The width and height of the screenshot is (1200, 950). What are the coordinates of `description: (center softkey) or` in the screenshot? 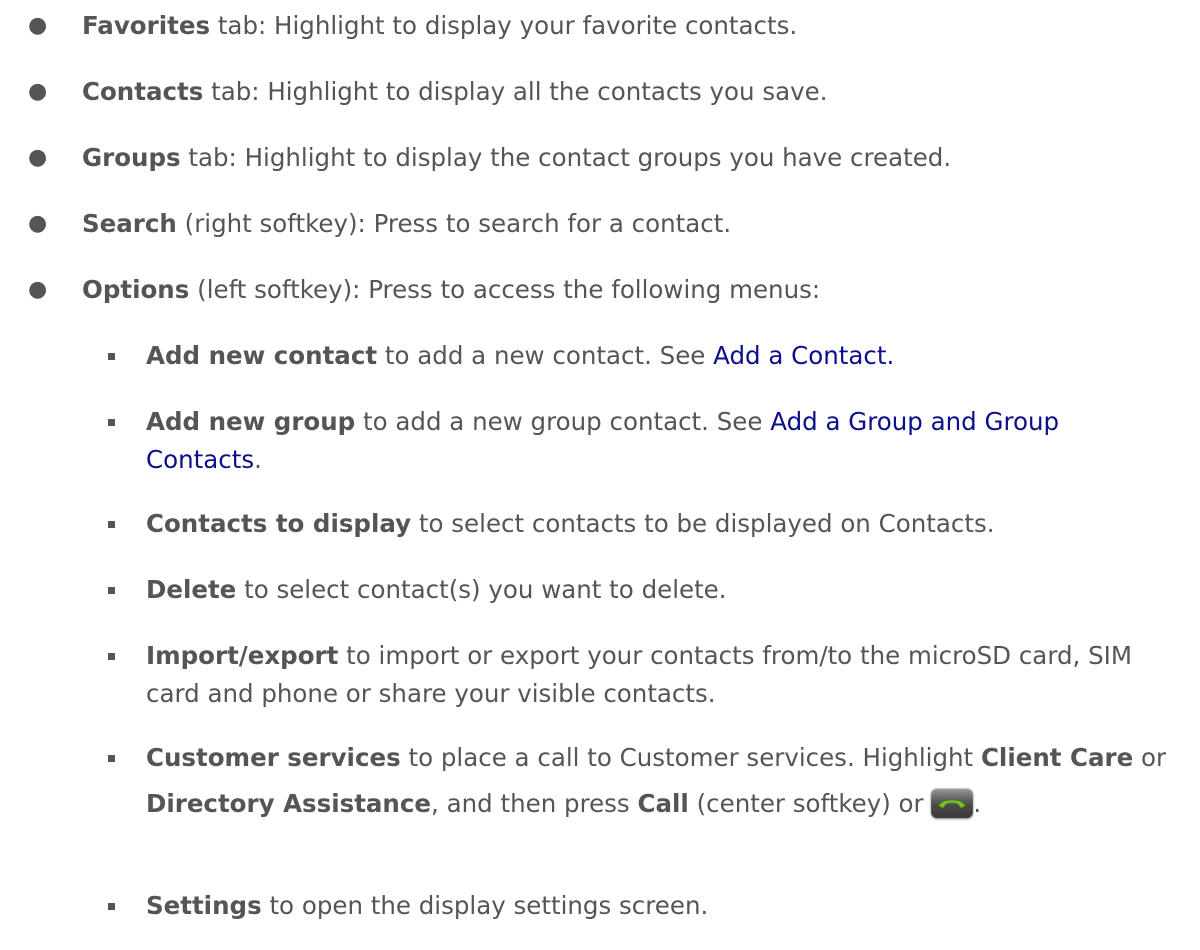 It's located at (810, 803).